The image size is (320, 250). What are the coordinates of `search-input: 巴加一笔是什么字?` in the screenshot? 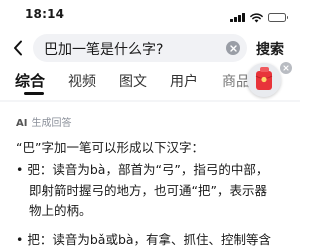 It's located at (140, 48).